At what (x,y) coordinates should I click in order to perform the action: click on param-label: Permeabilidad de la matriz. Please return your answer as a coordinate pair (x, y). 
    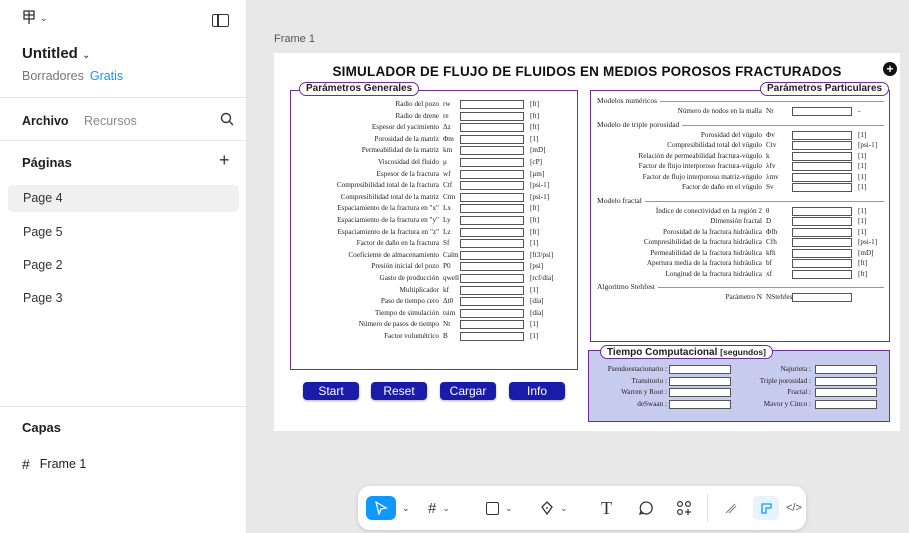
    Looking at the image, I should click on (400, 150).